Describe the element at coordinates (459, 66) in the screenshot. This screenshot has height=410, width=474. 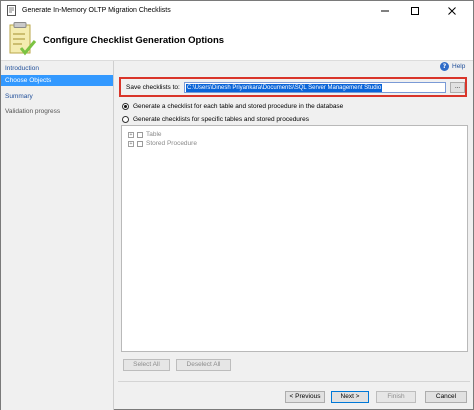
I see `help-label: Help` at that location.